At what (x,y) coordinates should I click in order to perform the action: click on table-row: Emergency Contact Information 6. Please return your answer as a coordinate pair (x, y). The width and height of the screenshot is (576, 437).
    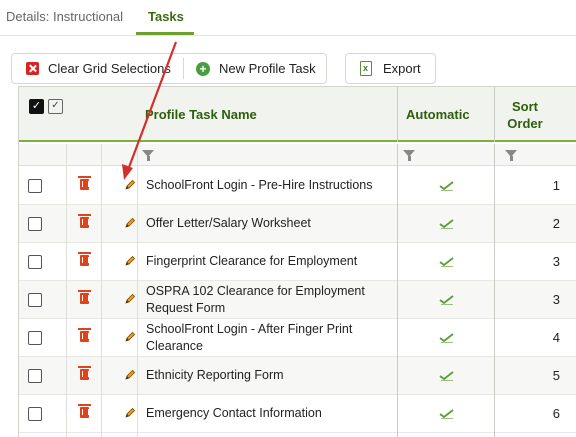
    Looking at the image, I should click on (297, 414).